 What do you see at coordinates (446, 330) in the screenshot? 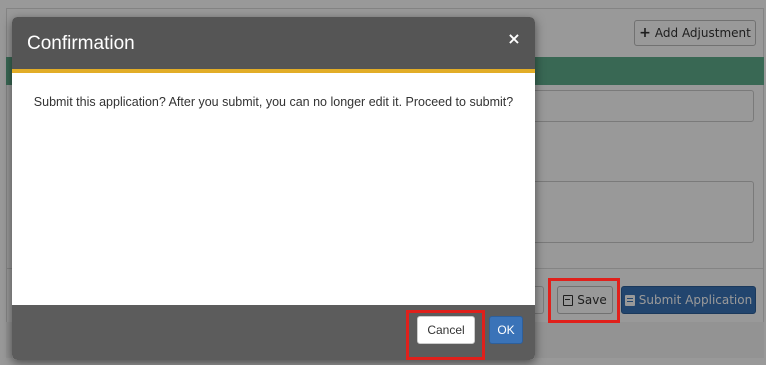
I see `cancel-button: Cancel` at bounding box center [446, 330].